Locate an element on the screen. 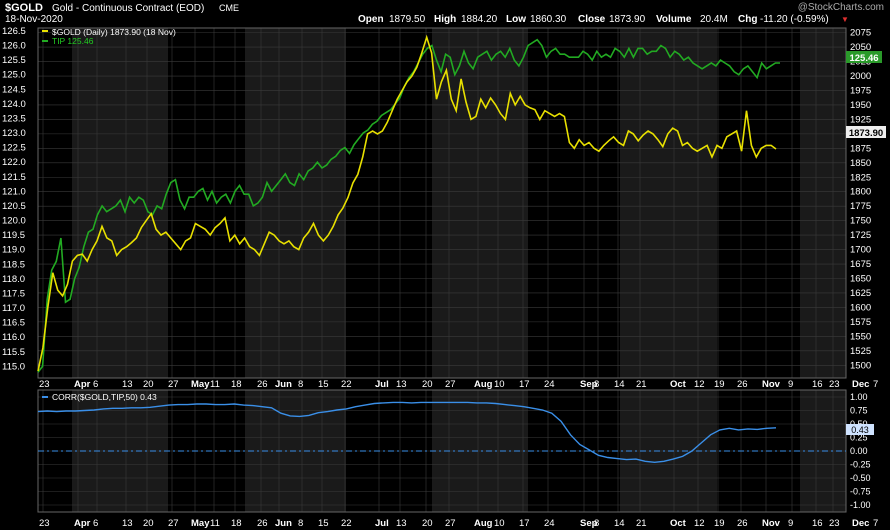  x-tick-label: 18 is located at coordinates (236, 384).